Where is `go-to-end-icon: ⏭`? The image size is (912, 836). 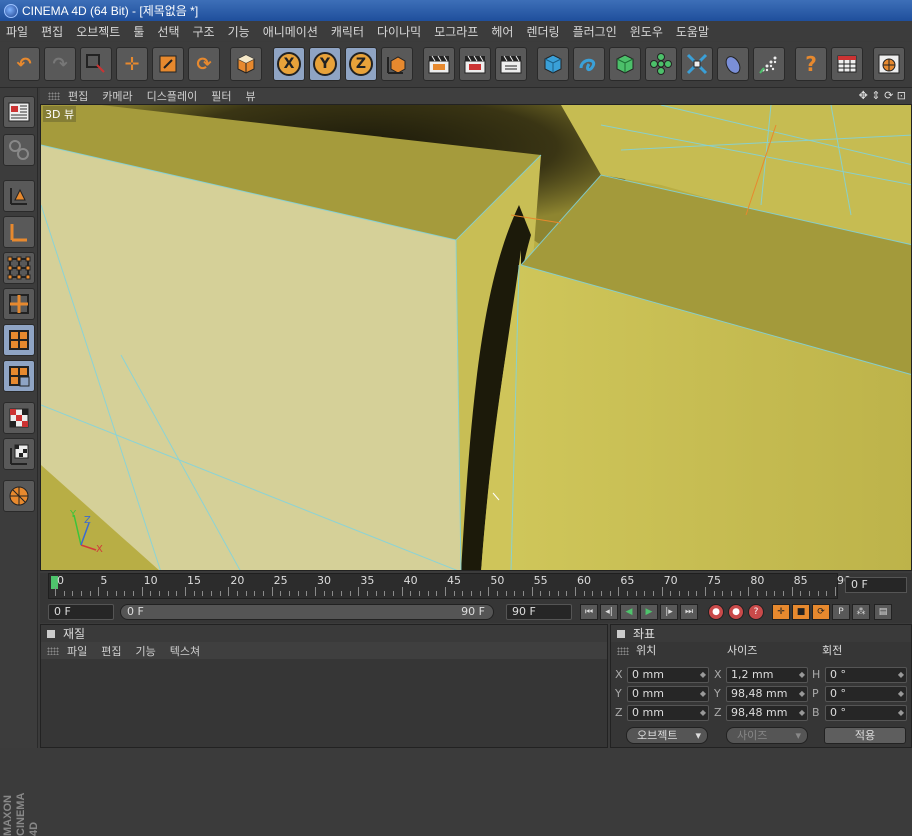
go-to-end-icon: ⏭ is located at coordinates (689, 612).